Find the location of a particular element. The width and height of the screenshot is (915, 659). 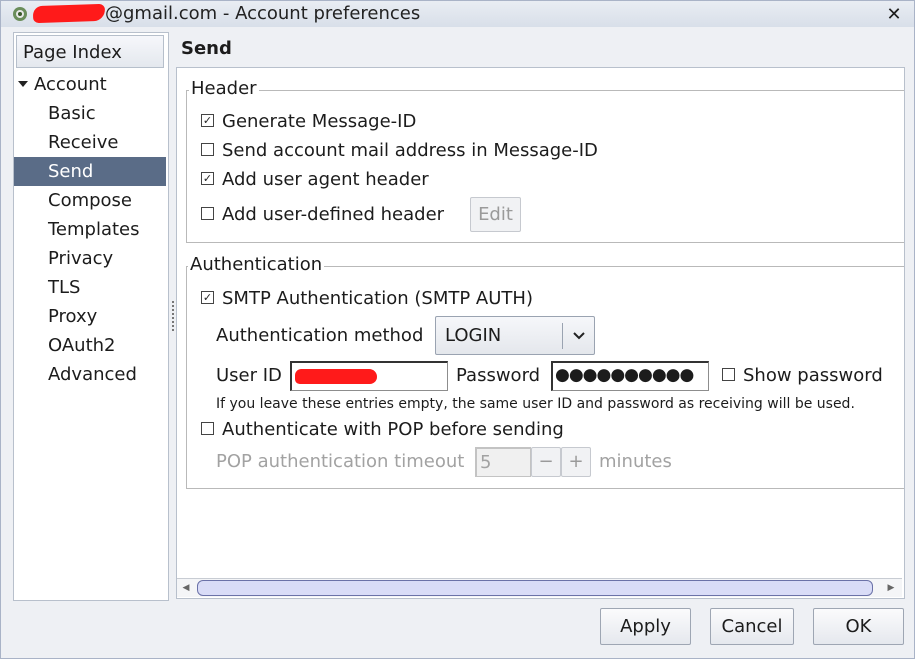

user-agent-header-label: Add user agent header is located at coordinates (325, 179).